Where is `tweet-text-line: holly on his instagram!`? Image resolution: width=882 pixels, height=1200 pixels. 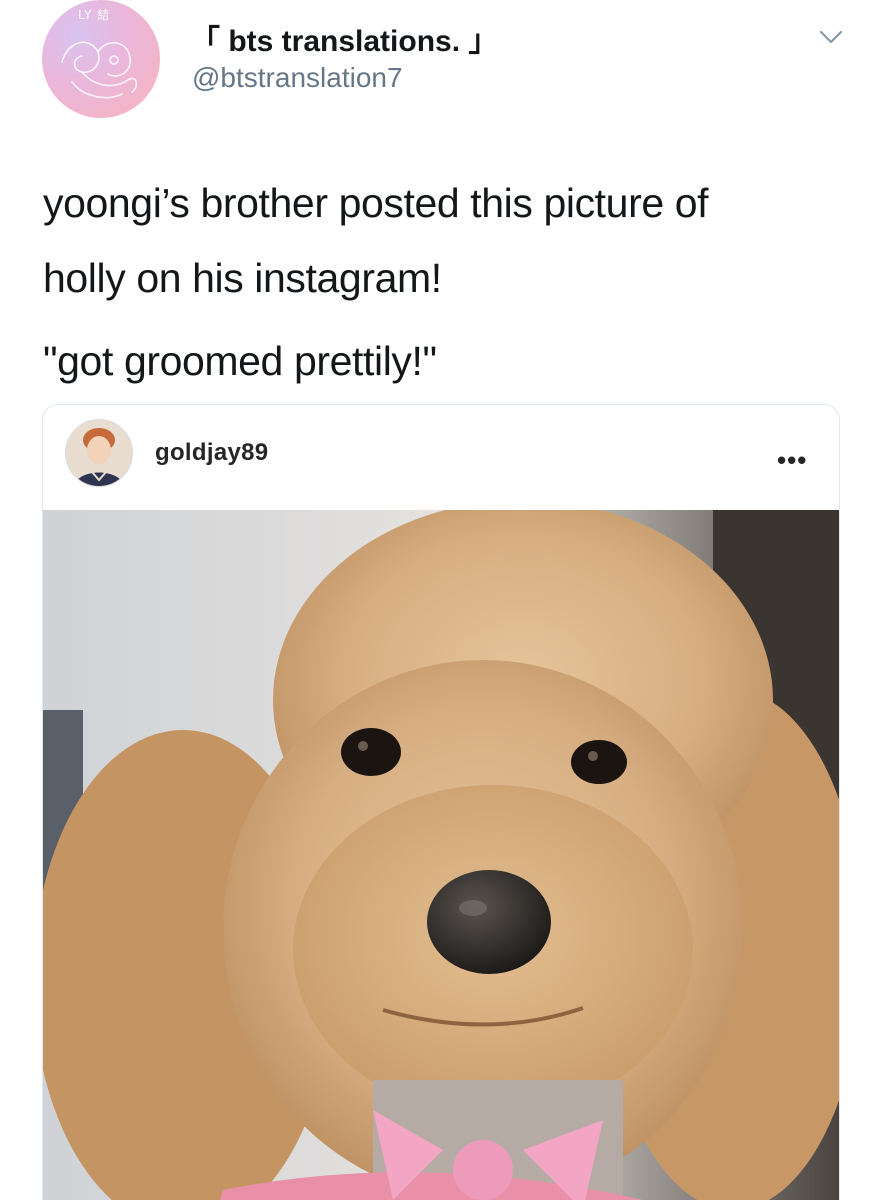
tweet-text-line: holly on his instagram! is located at coordinates (242, 278).